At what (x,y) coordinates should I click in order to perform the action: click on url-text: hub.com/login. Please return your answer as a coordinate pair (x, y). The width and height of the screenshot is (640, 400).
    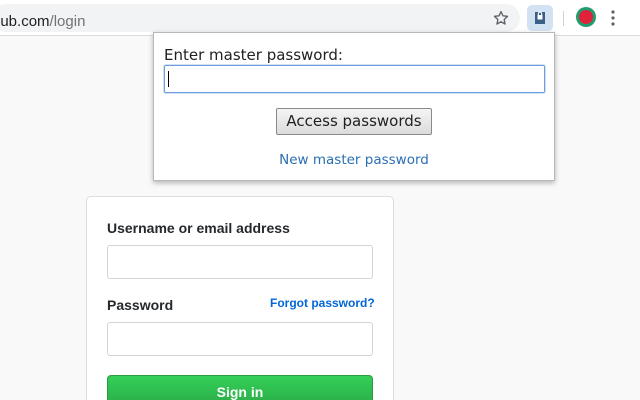
    Looking at the image, I should click on (42, 22).